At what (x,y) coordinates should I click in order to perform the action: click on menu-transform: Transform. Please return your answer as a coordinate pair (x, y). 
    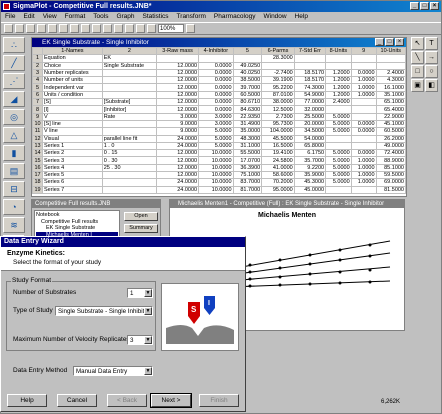
    Looking at the image, I should click on (191, 17).